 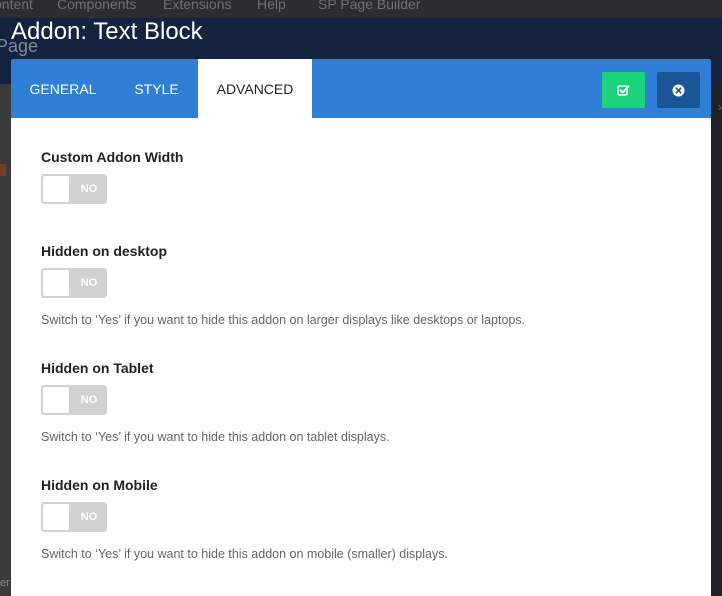 I want to click on field-label: Hidden on Mobile, so click(x=99, y=485).